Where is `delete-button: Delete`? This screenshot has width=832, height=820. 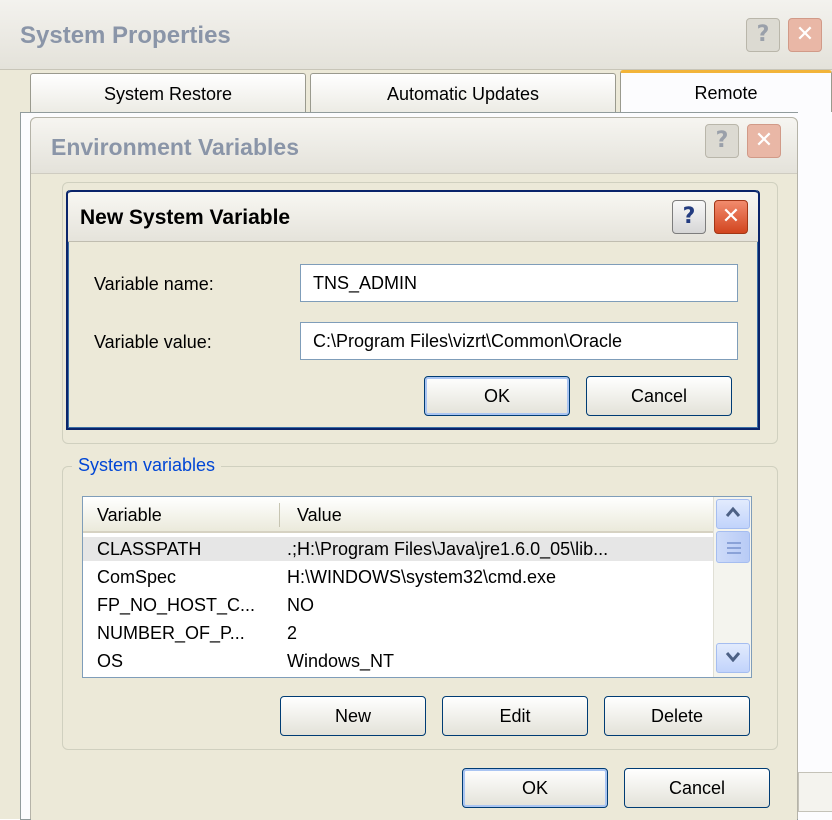 delete-button: Delete is located at coordinates (677, 716).